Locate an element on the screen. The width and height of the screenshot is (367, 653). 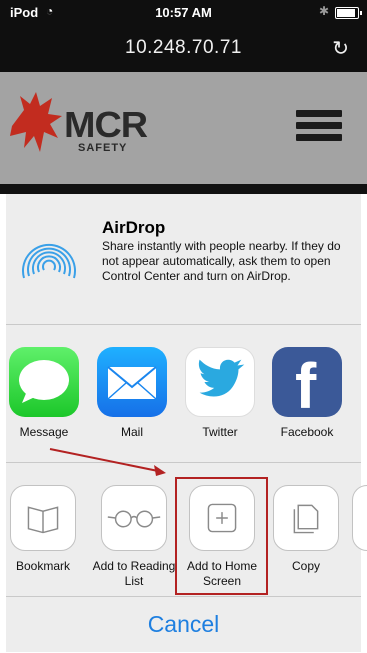
url-text: 10.248.70.71 is located at coordinates (183, 48).